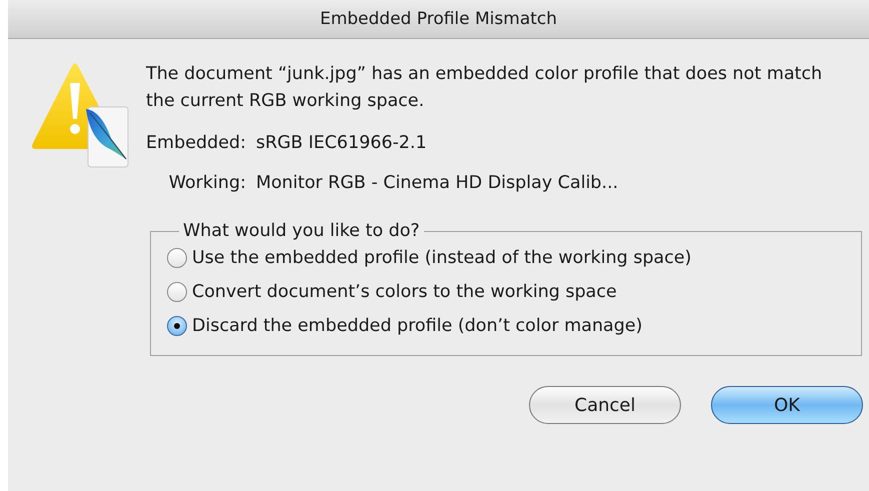 Image resolution: width=869 pixels, height=491 pixels. What do you see at coordinates (417, 326) in the screenshot?
I see `option-label: Discard the embedded profile (don’t color manage)` at bounding box center [417, 326].